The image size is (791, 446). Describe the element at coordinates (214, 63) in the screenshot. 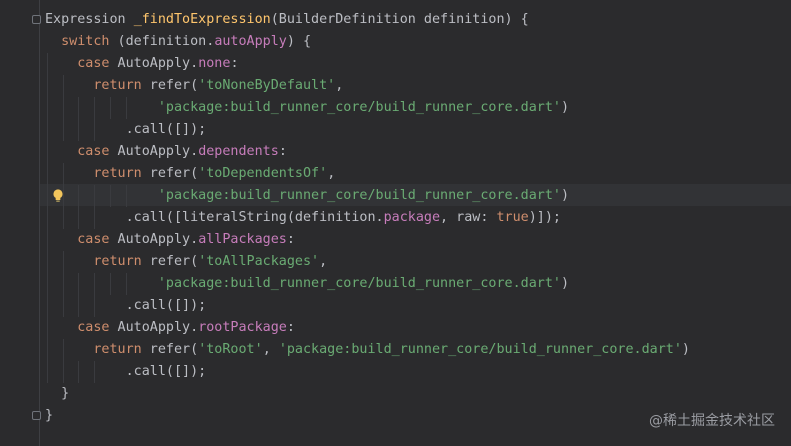

I see `code-token: none` at that location.